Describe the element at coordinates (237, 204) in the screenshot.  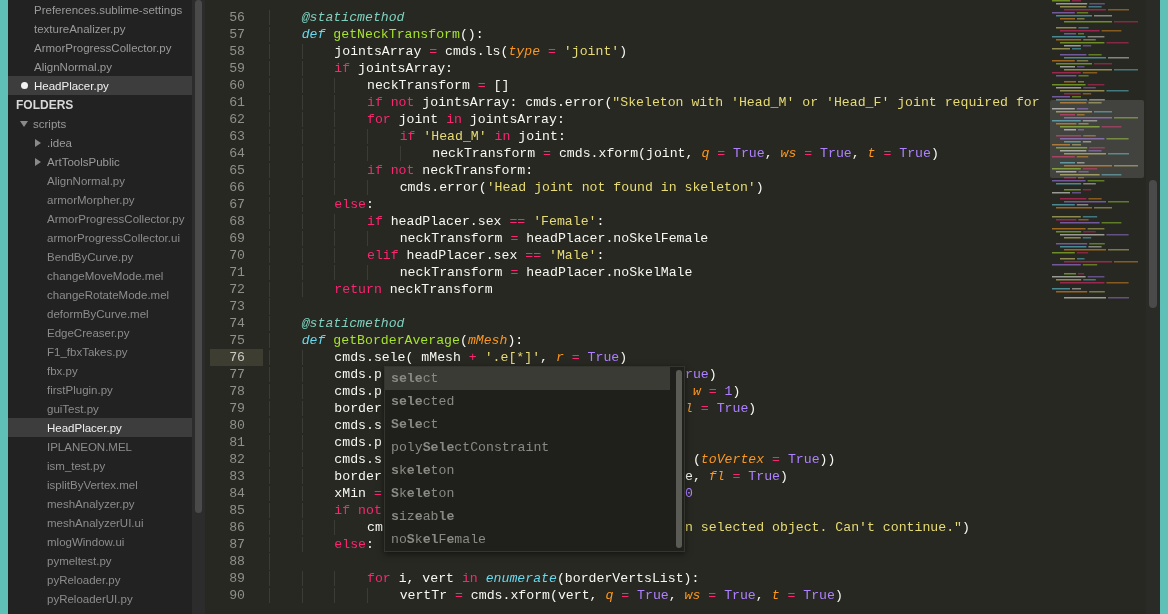
I see `line-number: 67` at that location.